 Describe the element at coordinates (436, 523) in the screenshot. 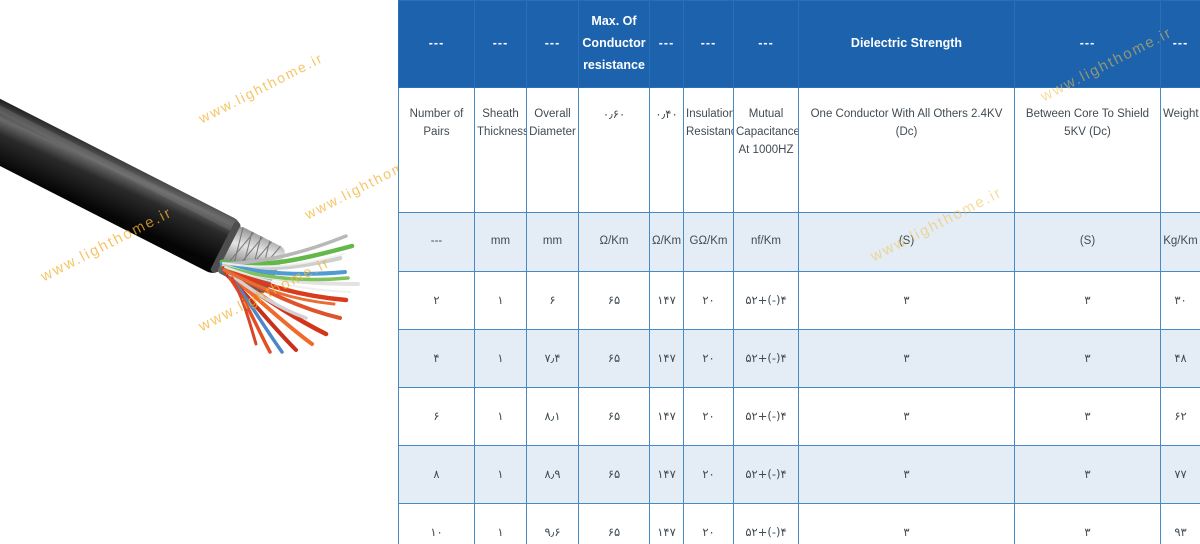

I see `cell-number-of-pairs: ۱۰` at that location.